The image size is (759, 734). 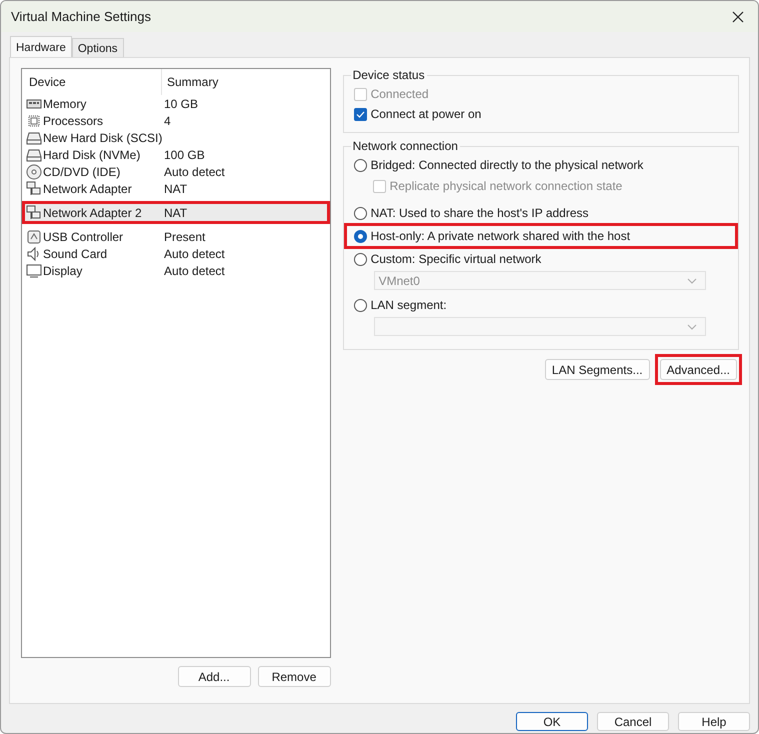 I want to click on device-name: New Hard Disk (SCSI), so click(x=102, y=137).